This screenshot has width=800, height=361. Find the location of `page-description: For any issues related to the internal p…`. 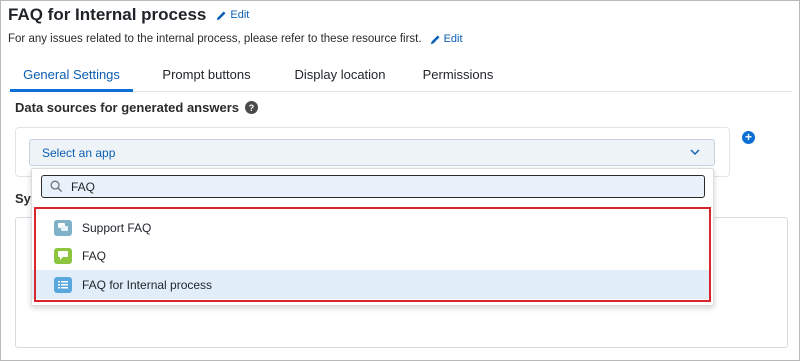

page-description: For any issues related to the internal p… is located at coordinates (215, 39).